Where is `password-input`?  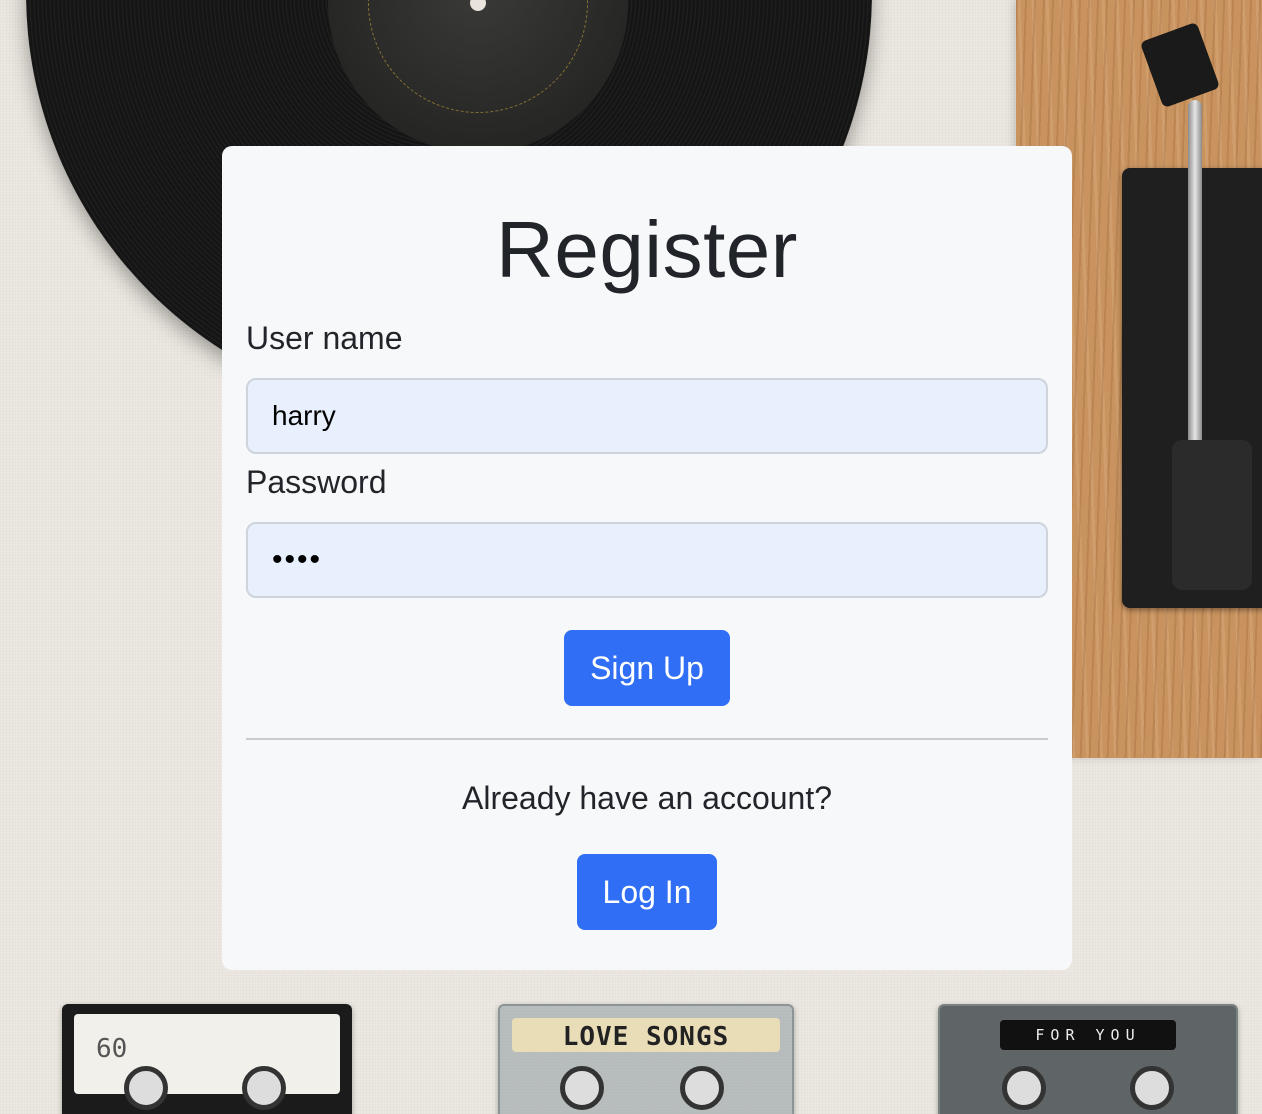 password-input is located at coordinates (647, 560).